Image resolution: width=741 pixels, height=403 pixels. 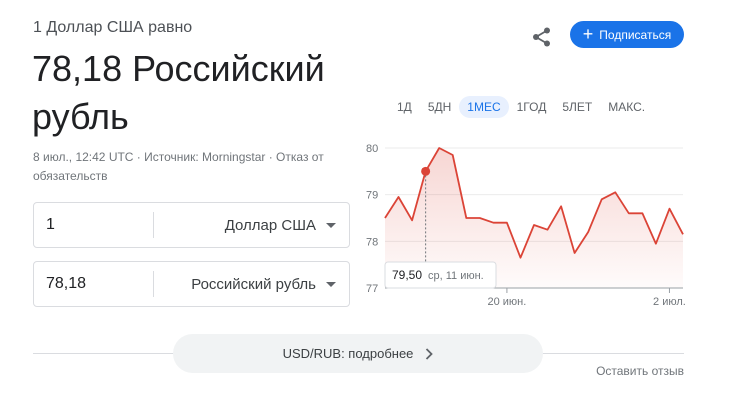 What do you see at coordinates (94, 225) in the screenshot?
I see `from-amount-input` at bounding box center [94, 225].